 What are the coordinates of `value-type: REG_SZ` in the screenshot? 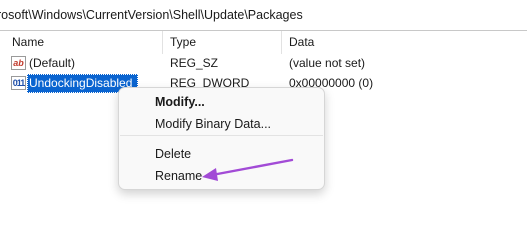 It's located at (194, 63).